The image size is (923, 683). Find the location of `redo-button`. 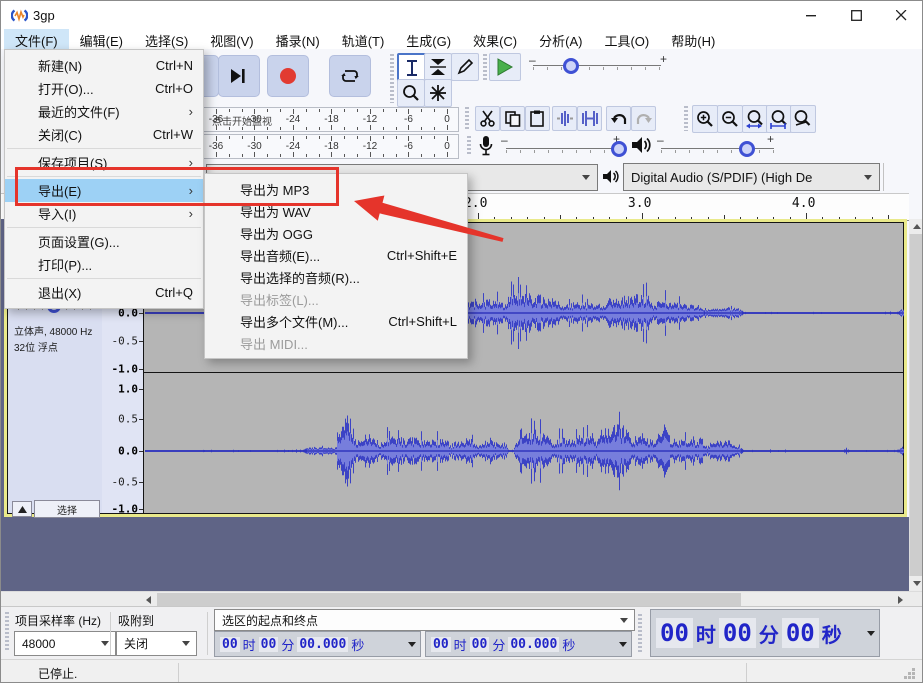

redo-button is located at coordinates (643, 118).